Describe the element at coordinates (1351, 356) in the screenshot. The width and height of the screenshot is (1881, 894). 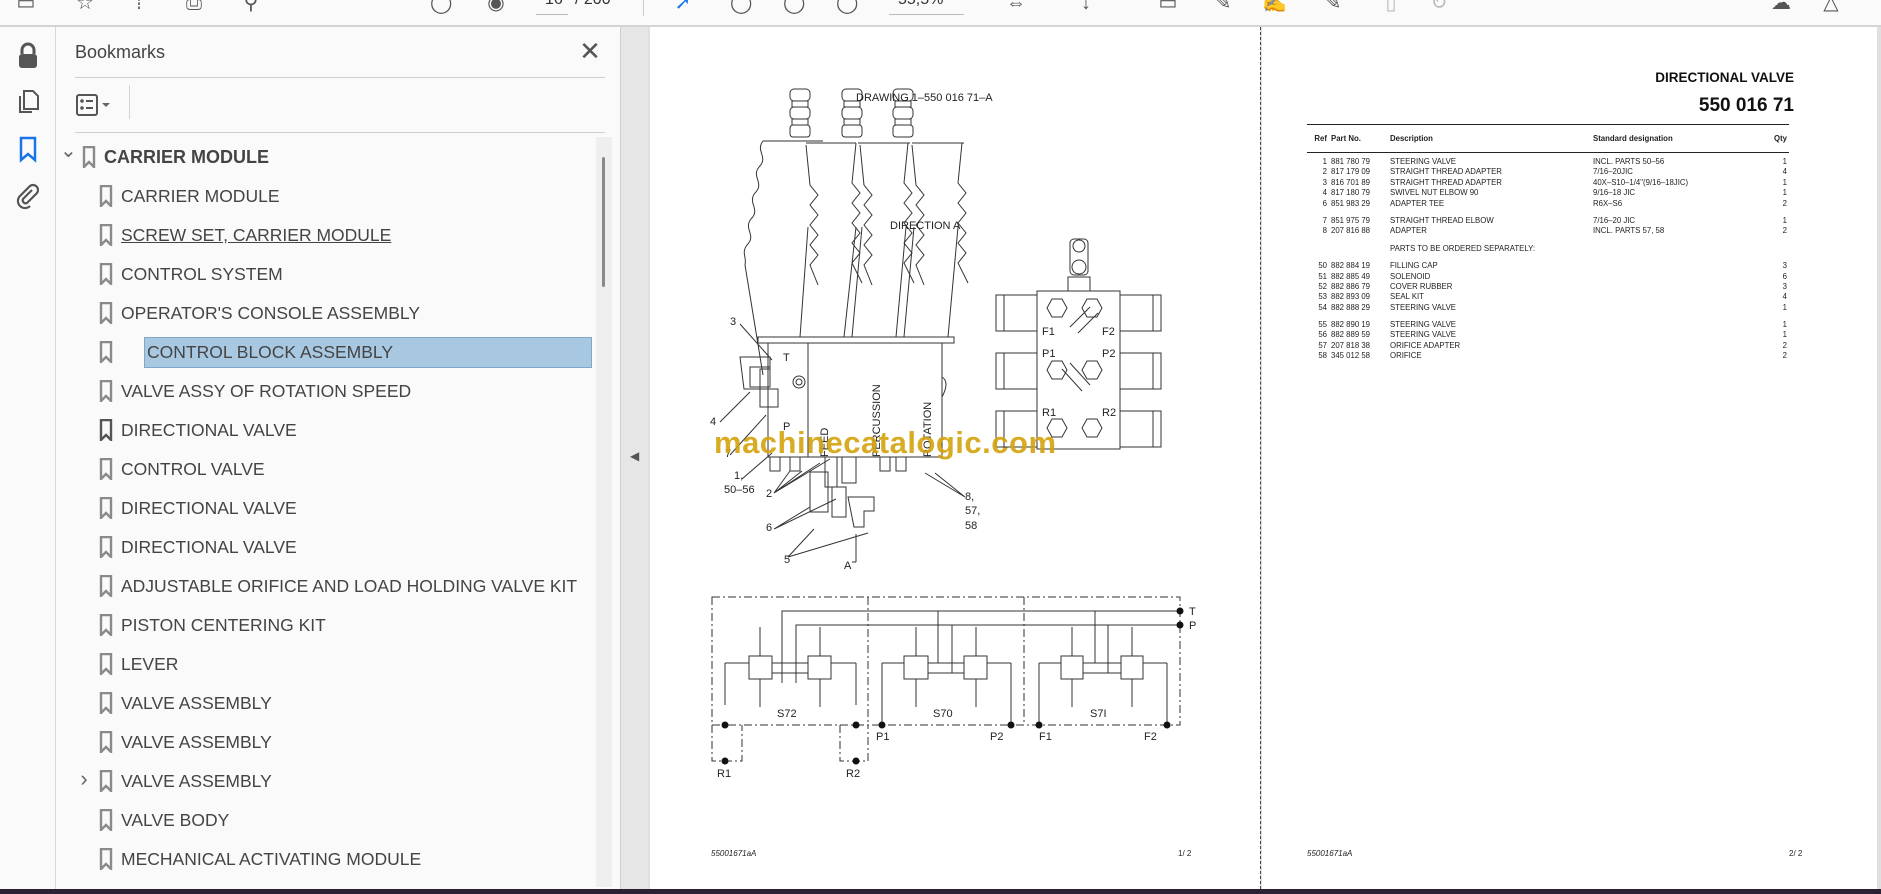
I see `cell-part: 345 012 58` at that location.